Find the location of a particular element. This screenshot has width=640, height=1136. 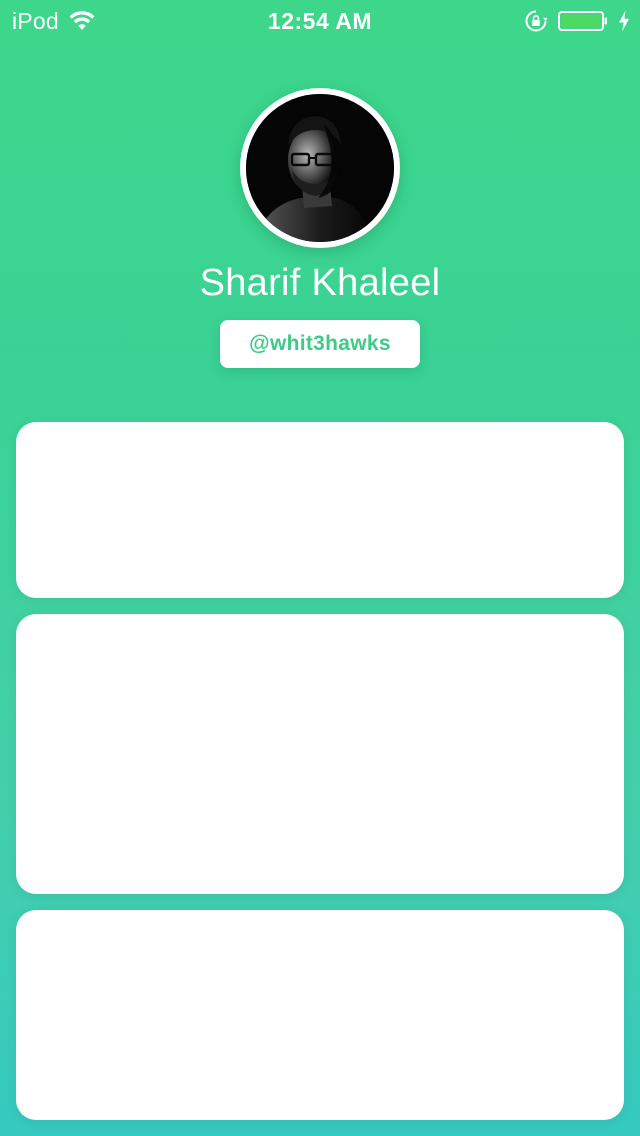

profile-photo is located at coordinates (320, 168).